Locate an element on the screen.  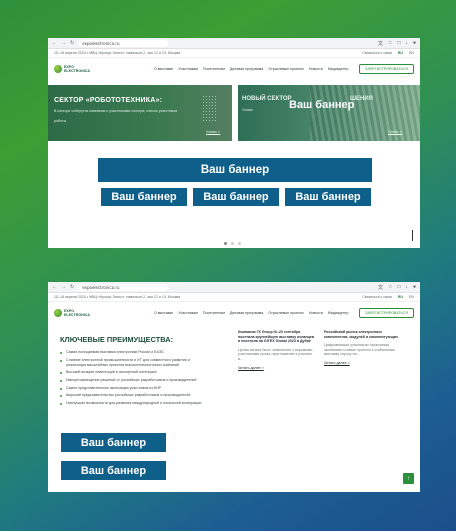
hero-left-link: Узнать > is located at coordinates (213, 132).